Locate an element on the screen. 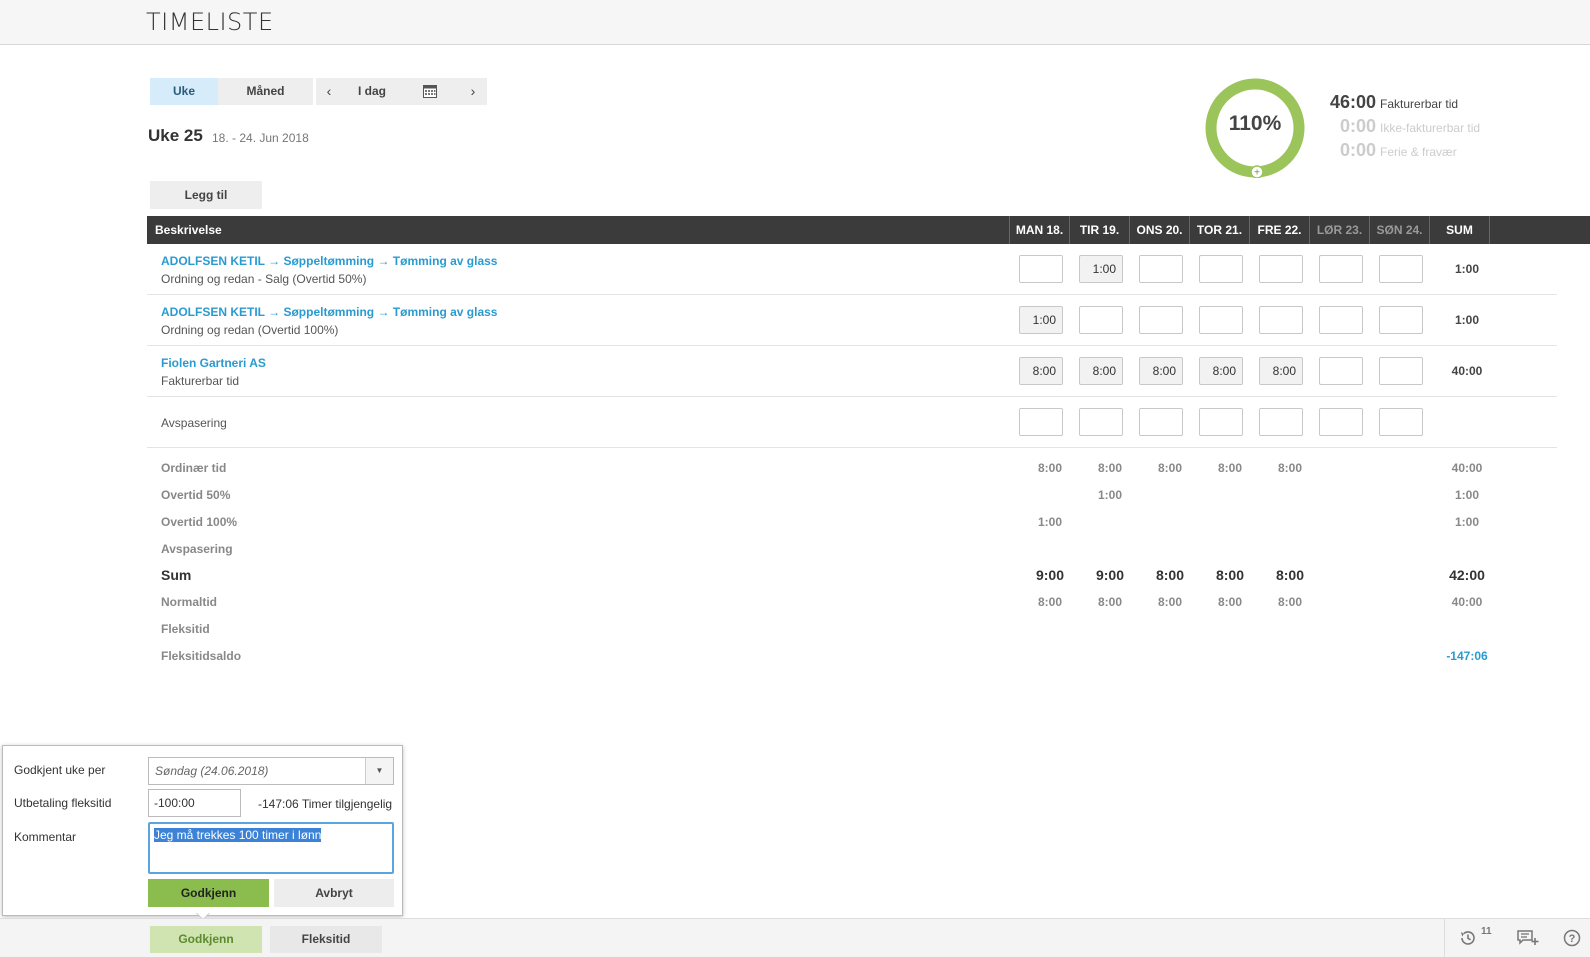  day-header: TIR 19. is located at coordinates (1099, 230).